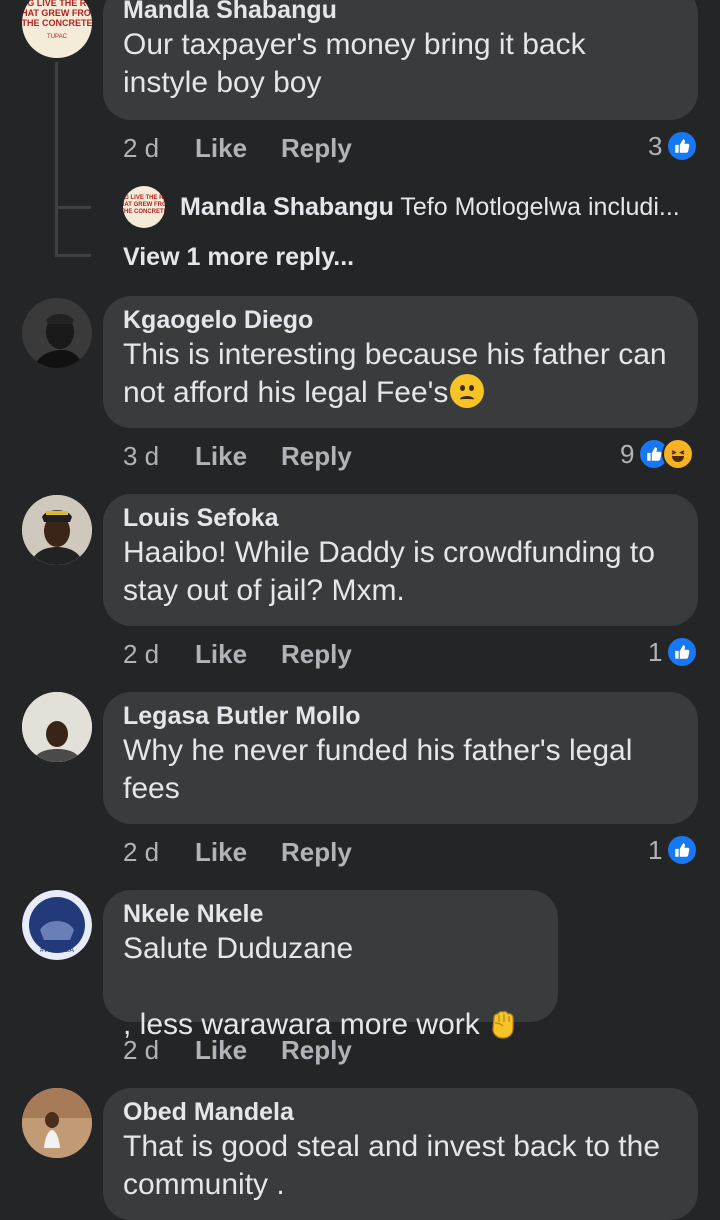 The height and width of the screenshot is (1220, 720). I want to click on comment-author: Mandla Shabangu, so click(400, 13).